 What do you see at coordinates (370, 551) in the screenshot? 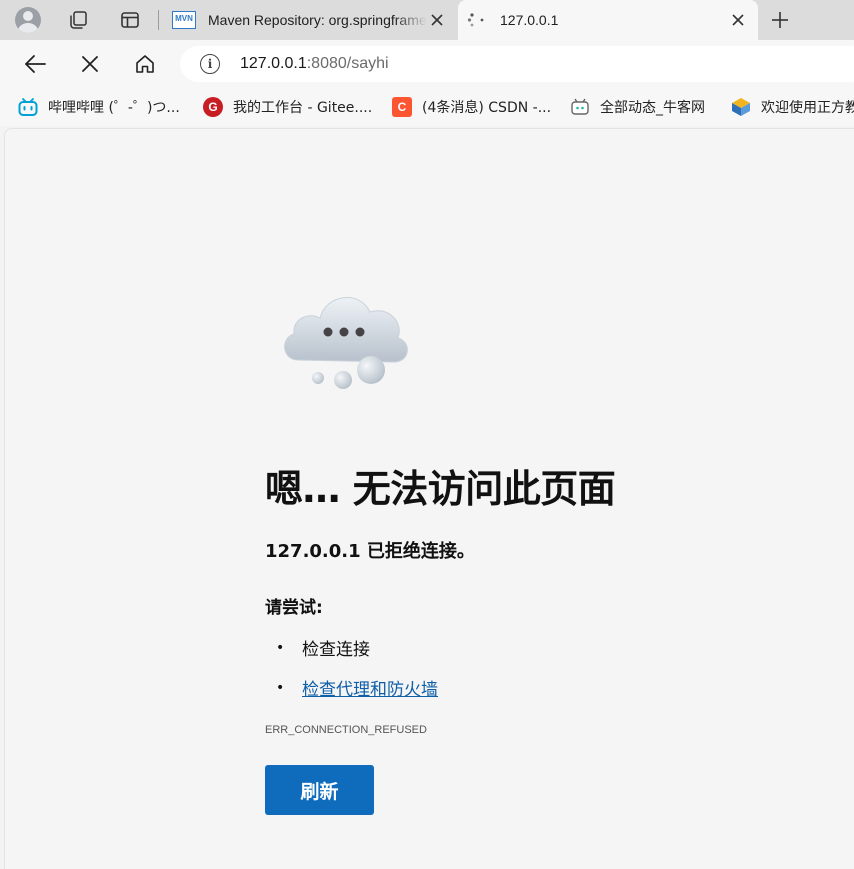
I see `error-subtitle: 127.0.0.1 已拒绝连接。` at bounding box center [370, 551].